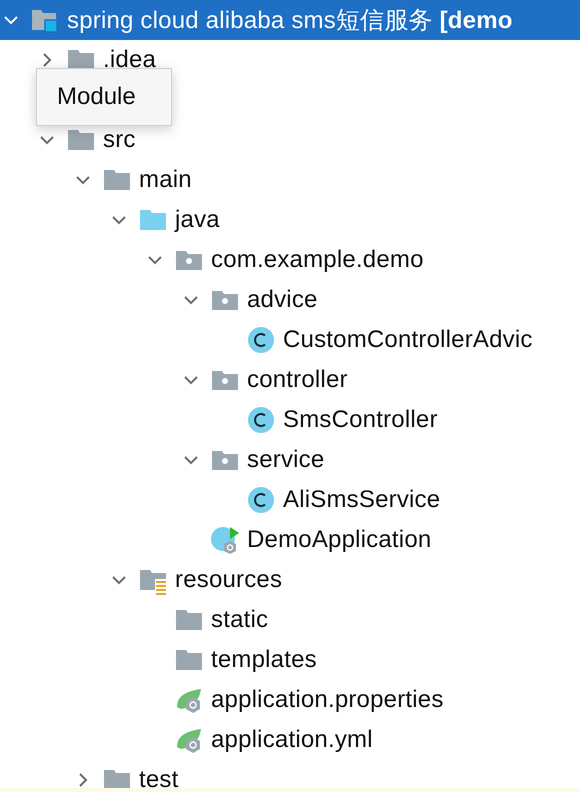 The width and height of the screenshot is (580, 792). I want to click on tree-label: service, so click(285, 460).